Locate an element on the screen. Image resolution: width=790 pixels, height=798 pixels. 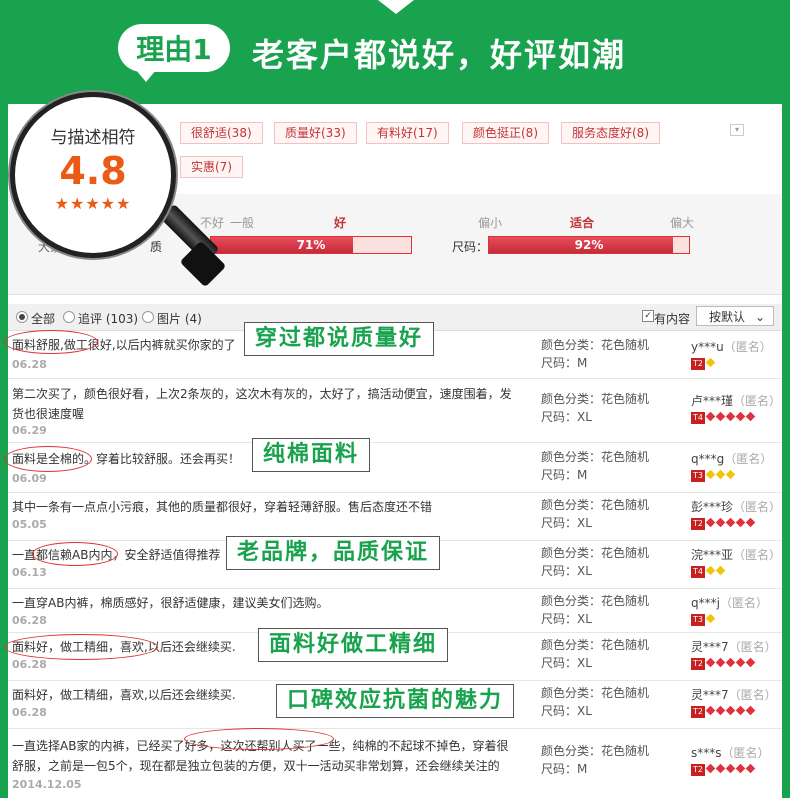
radio-followup is located at coordinates (69, 317).